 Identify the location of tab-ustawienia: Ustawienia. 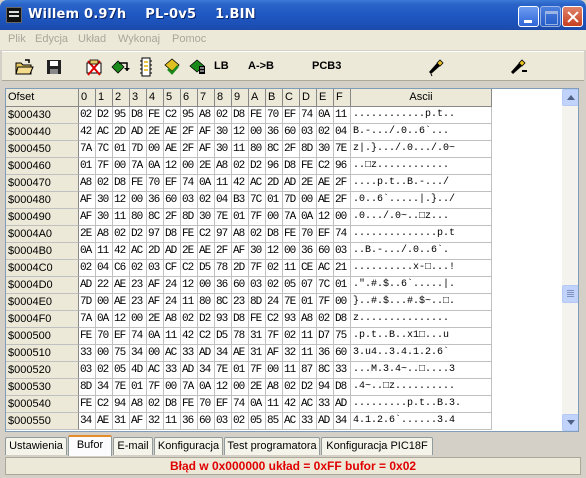
(36, 446).